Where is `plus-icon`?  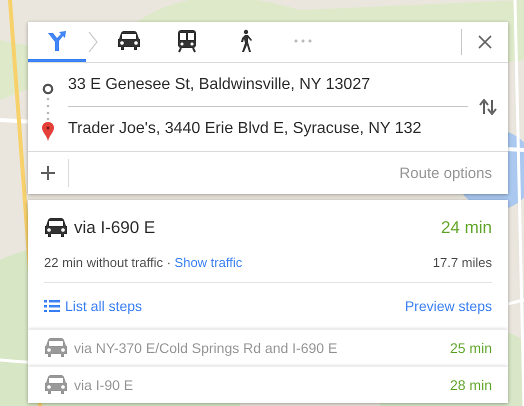 plus-icon is located at coordinates (48, 173).